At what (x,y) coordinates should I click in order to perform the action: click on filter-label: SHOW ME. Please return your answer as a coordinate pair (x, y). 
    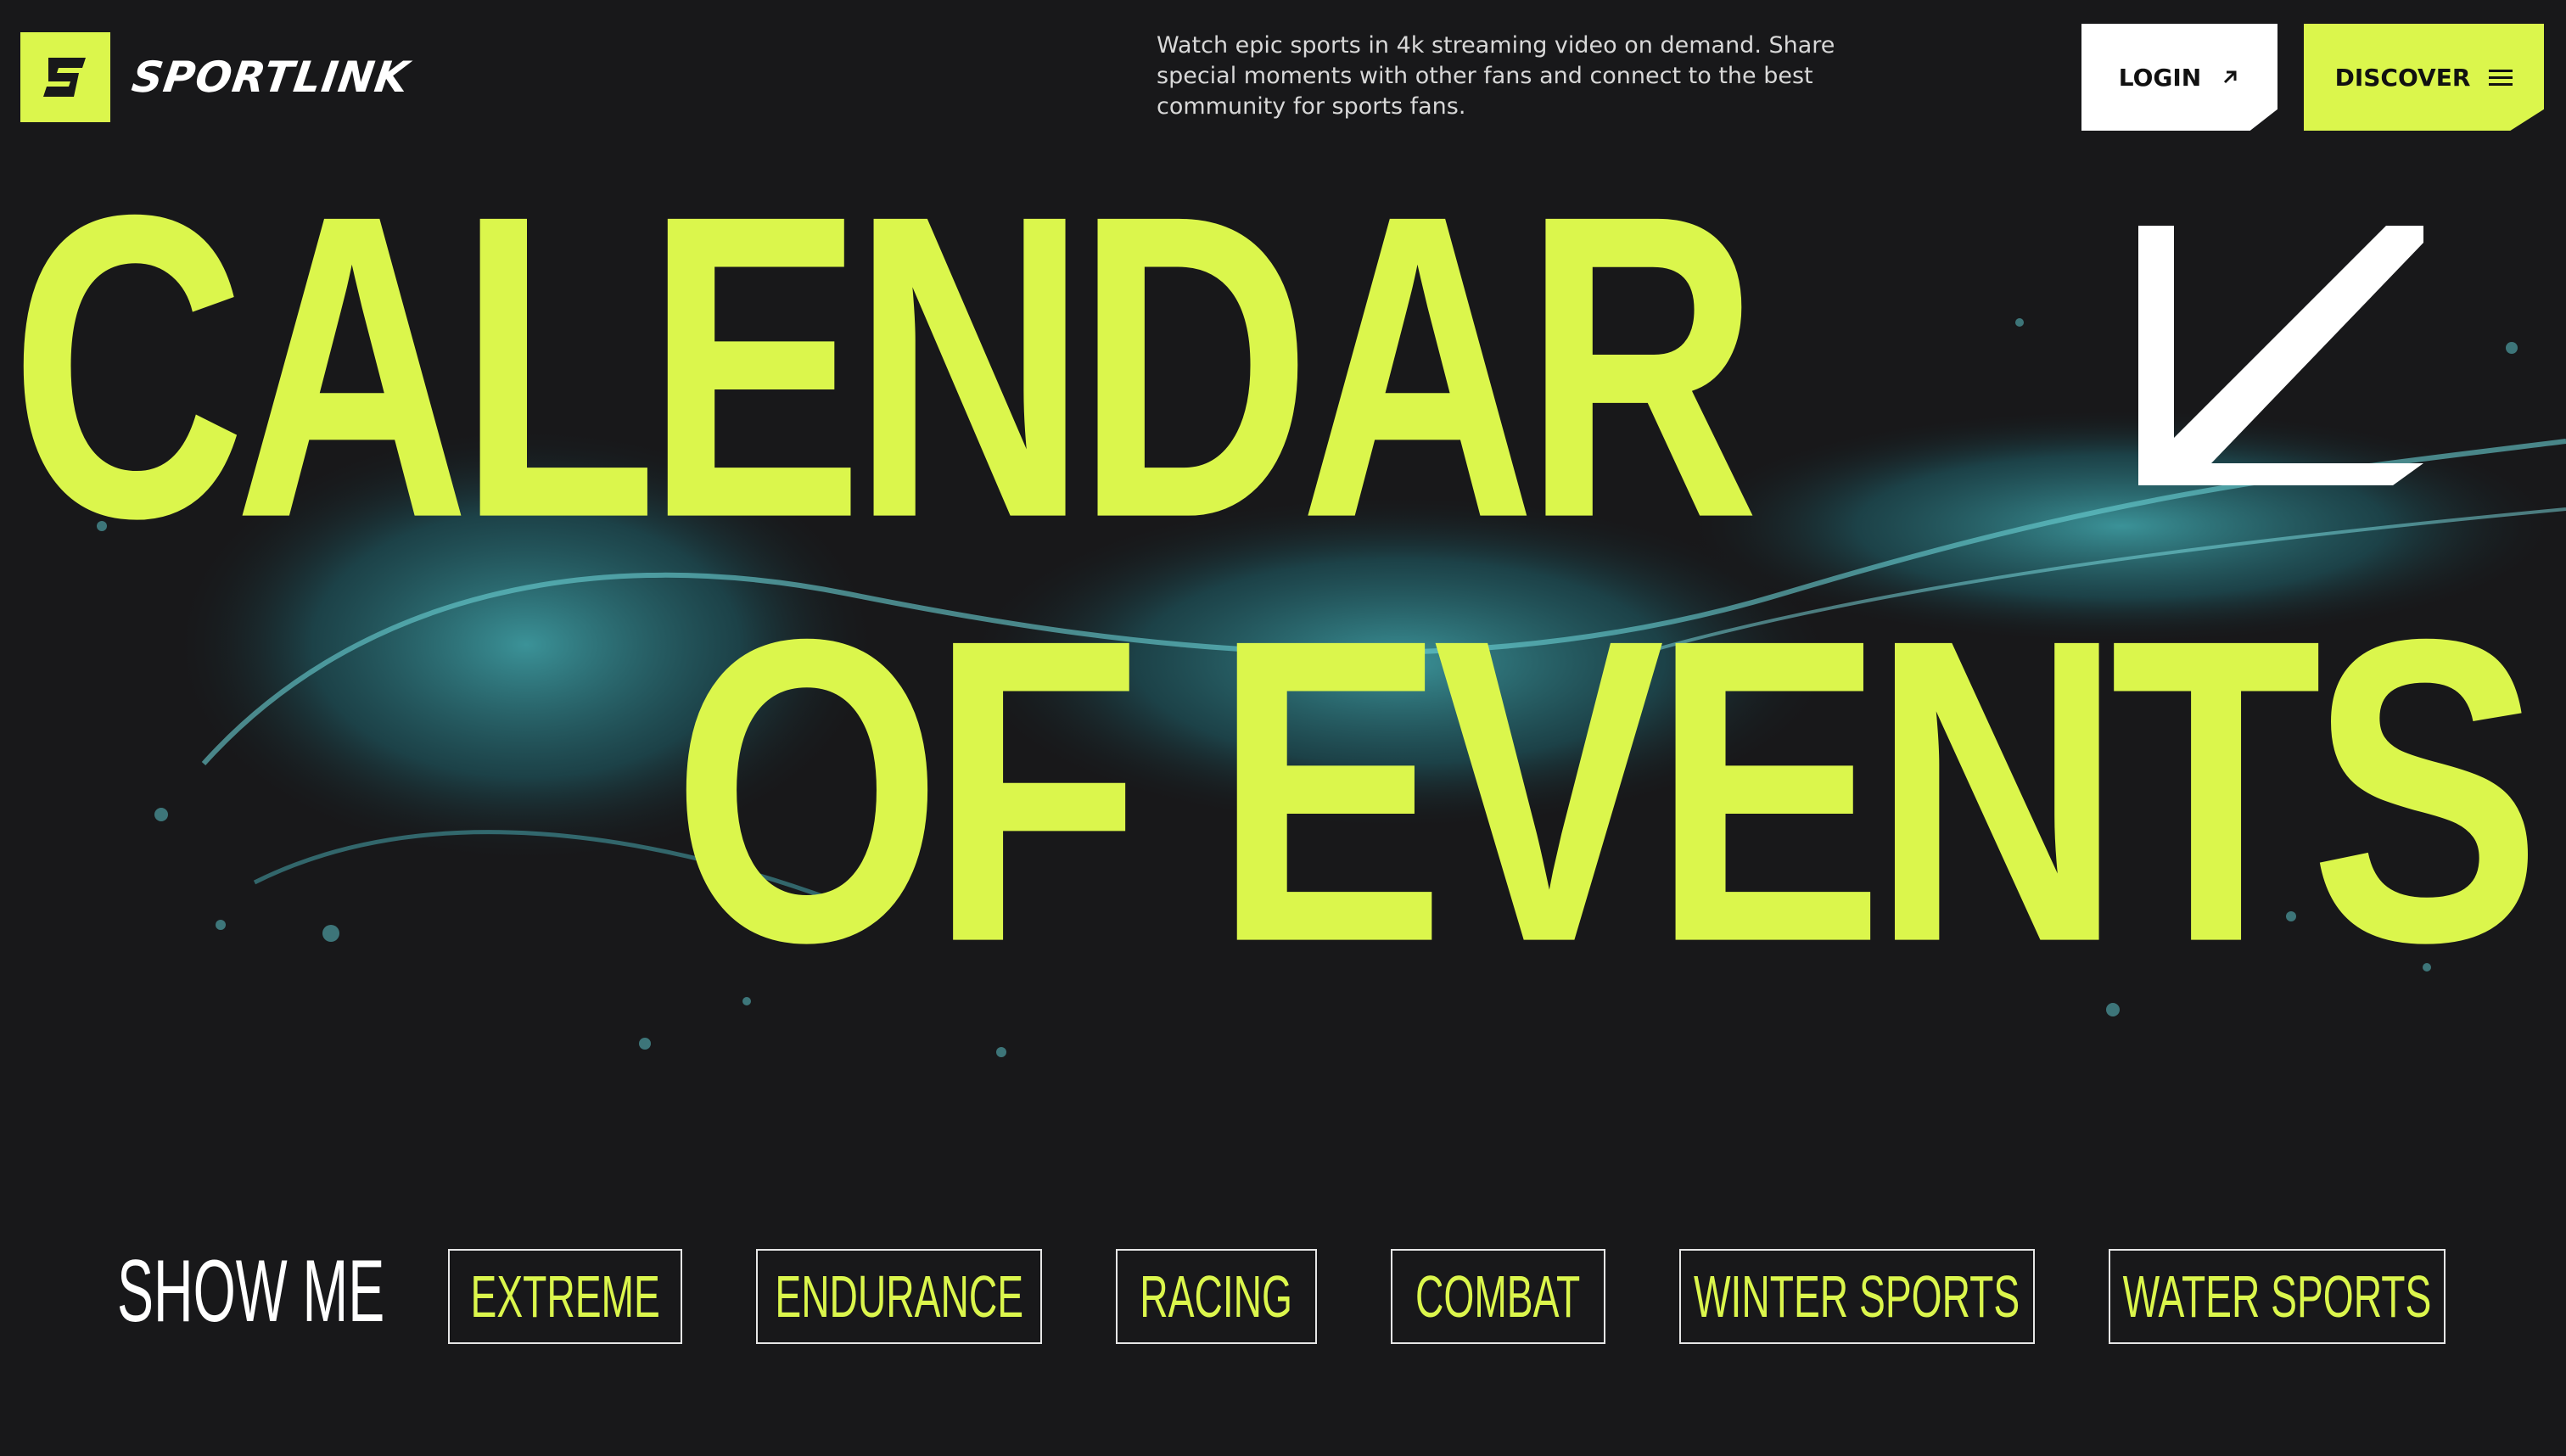
    Looking at the image, I should click on (251, 1291).